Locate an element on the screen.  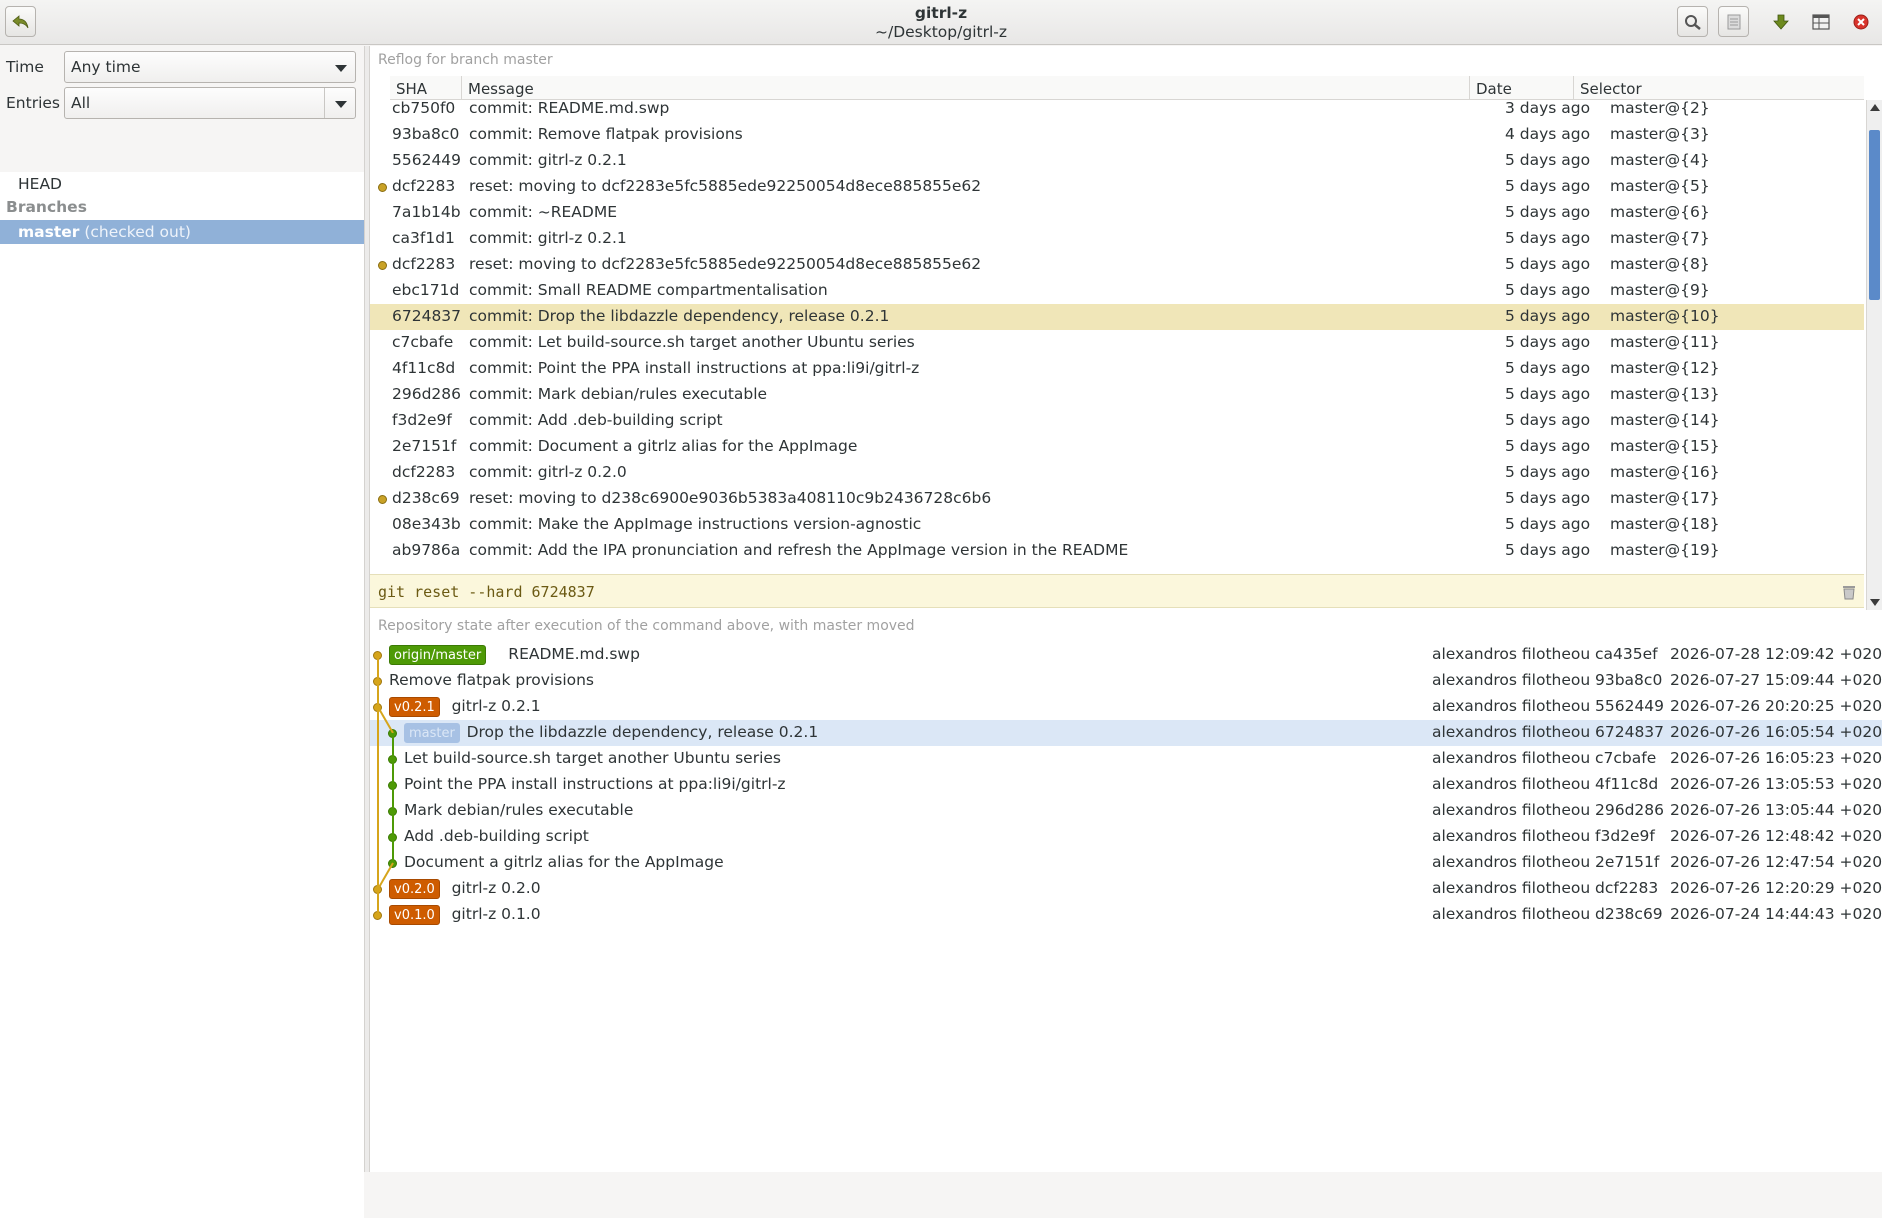
list-icon is located at coordinates (1733, 21).